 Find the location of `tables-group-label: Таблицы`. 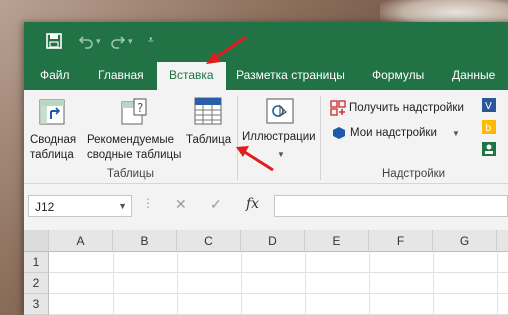

tables-group-label: Таблицы is located at coordinates (130, 174).